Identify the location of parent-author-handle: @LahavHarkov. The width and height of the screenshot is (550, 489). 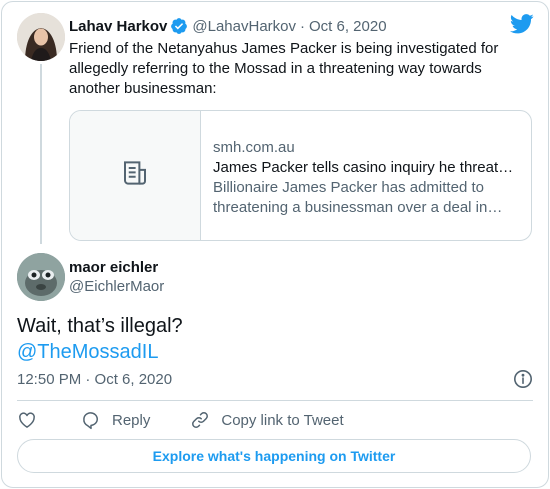
(244, 26).